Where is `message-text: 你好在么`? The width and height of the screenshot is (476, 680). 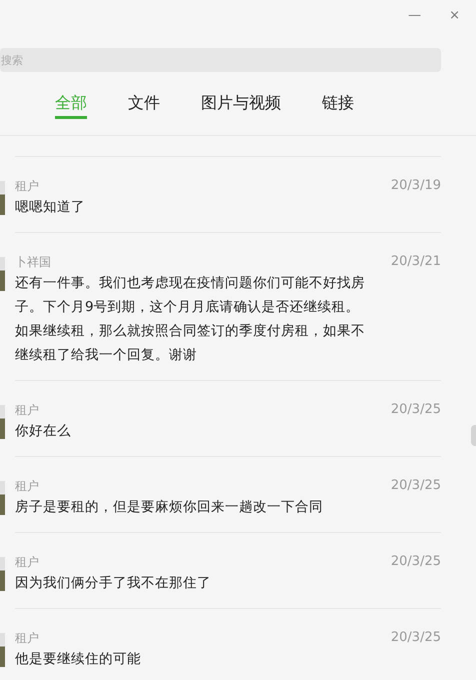
message-text: 你好在么 is located at coordinates (43, 431).